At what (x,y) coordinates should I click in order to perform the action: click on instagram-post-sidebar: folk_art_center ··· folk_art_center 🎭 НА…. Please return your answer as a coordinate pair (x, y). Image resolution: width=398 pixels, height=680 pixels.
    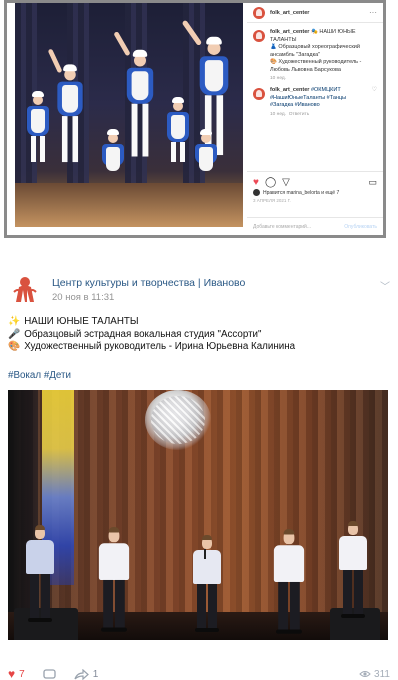
    Looking at the image, I should click on (315, 119).